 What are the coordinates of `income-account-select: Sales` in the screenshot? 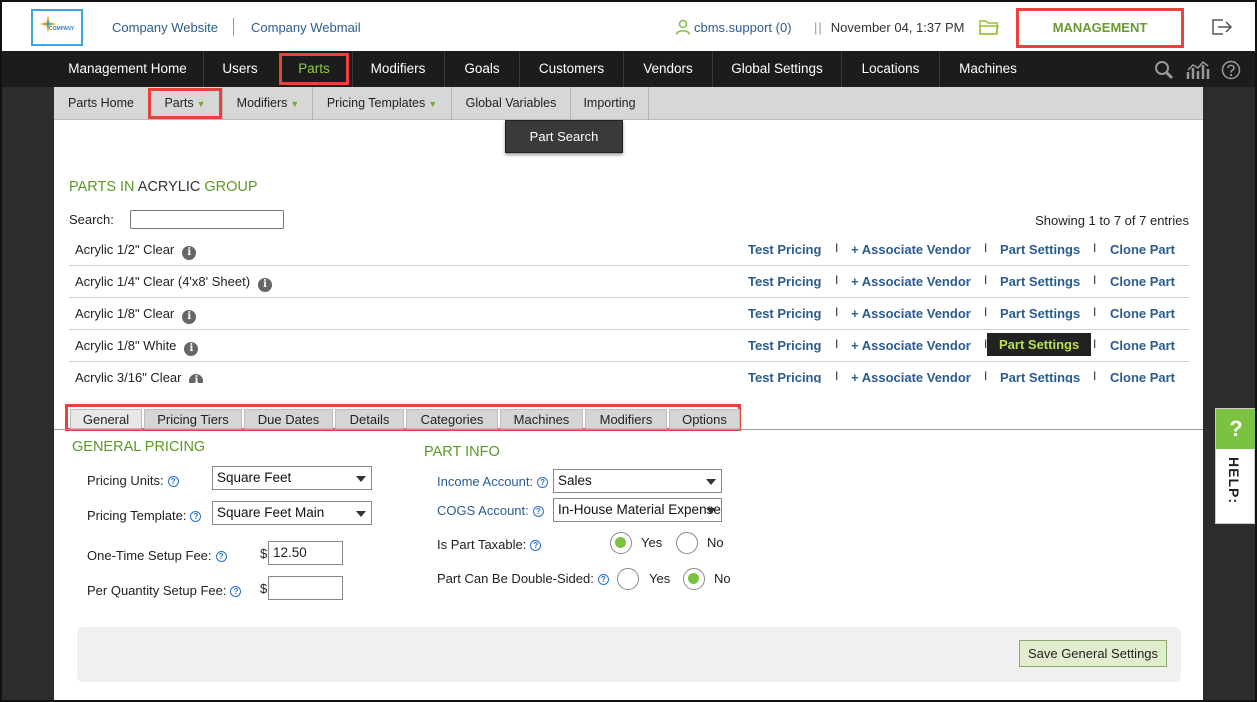 It's located at (637, 481).